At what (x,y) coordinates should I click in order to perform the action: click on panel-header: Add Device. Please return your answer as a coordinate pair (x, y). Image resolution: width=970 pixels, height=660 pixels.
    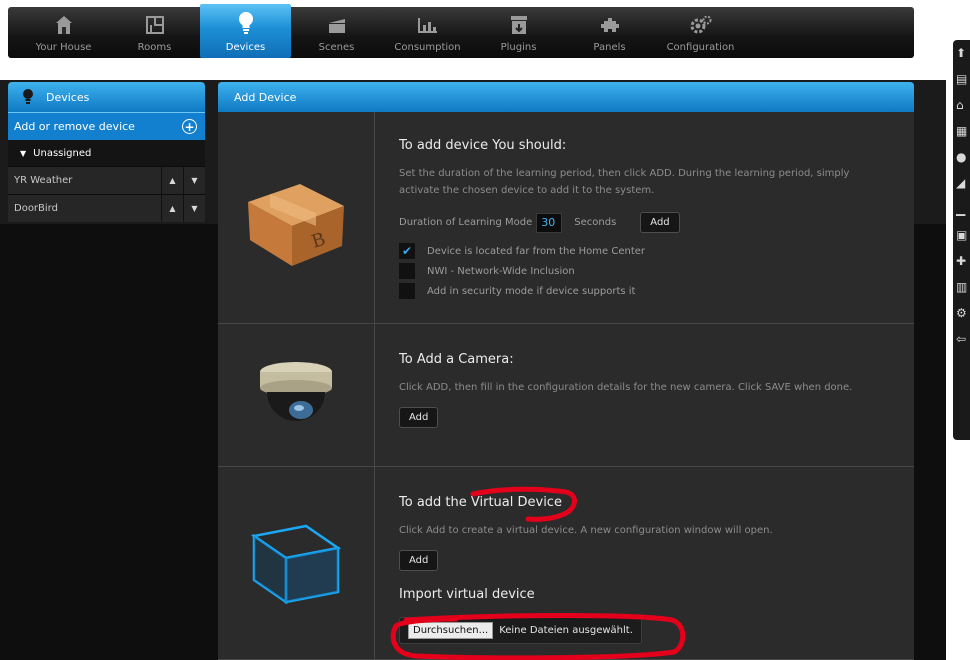
    Looking at the image, I should click on (566, 97).